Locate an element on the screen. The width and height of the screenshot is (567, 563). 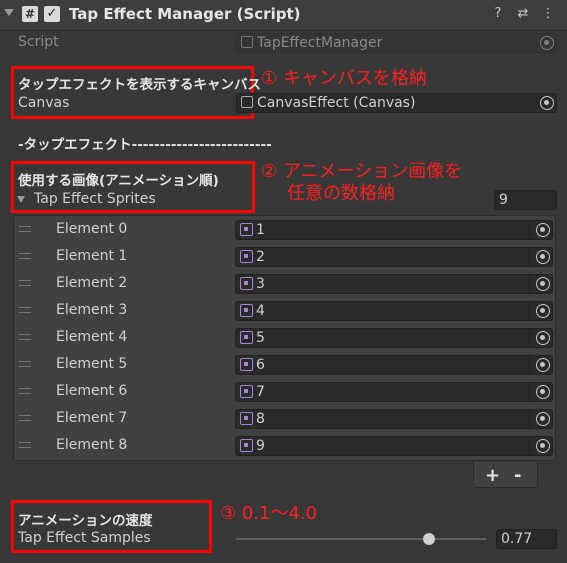
list-footer: + - is located at coordinates (505, 475).